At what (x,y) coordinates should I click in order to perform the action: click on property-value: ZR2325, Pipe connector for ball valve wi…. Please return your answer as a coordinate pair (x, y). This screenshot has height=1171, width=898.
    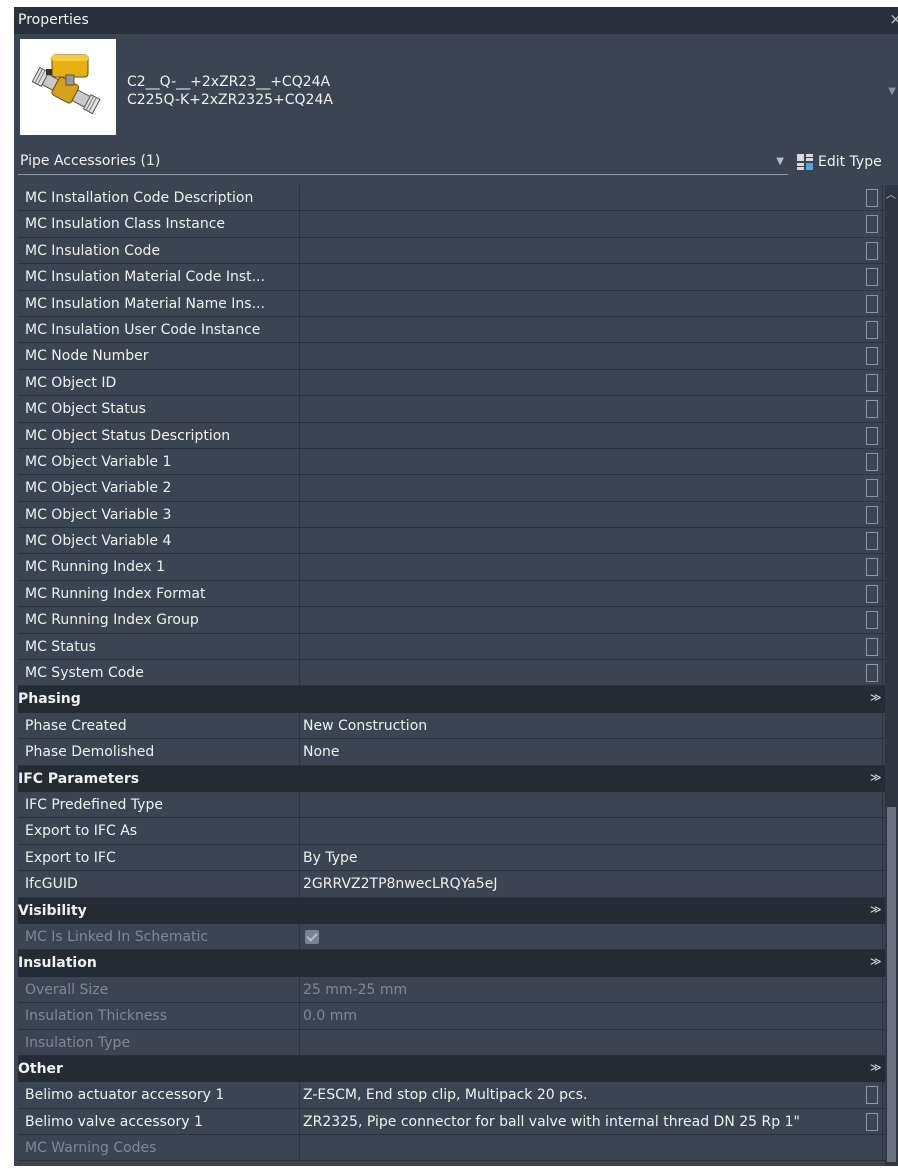
    Looking at the image, I should click on (582, 1121).